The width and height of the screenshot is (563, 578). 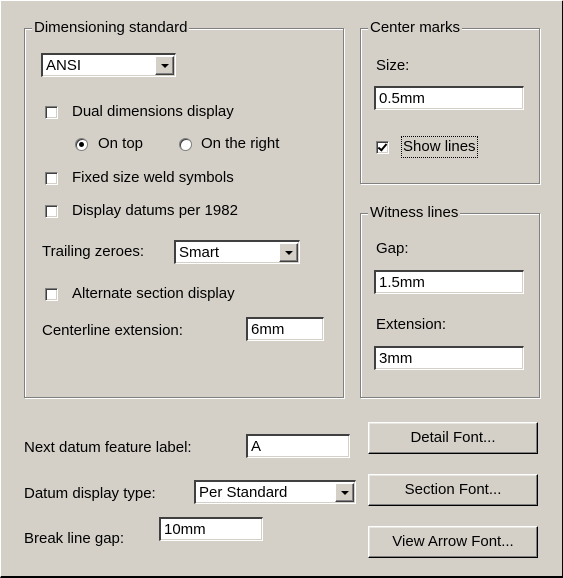 I want to click on trailing-zeroes-label: Trailing zeroes:, so click(x=93, y=251).